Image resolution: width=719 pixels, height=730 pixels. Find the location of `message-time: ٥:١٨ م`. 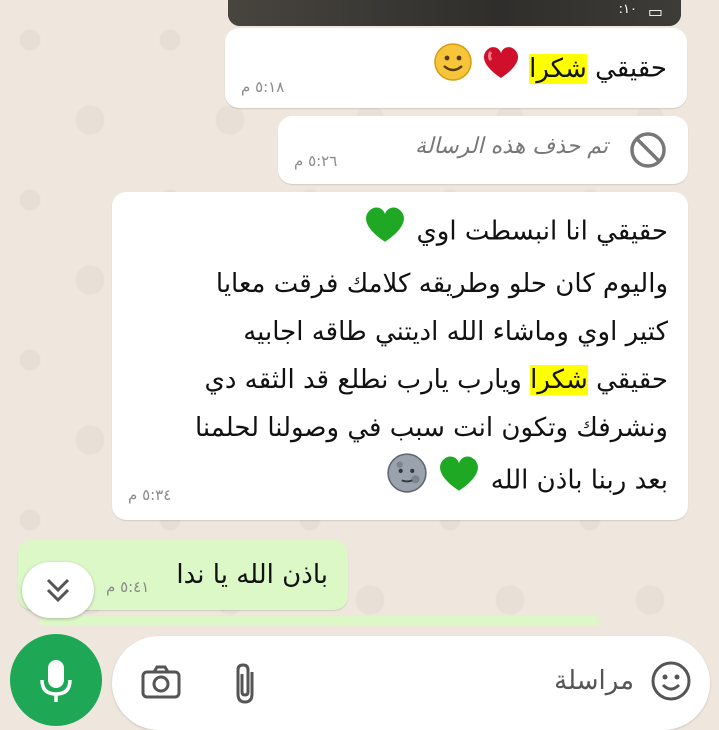

message-time: ٥:١٨ م is located at coordinates (263, 87).